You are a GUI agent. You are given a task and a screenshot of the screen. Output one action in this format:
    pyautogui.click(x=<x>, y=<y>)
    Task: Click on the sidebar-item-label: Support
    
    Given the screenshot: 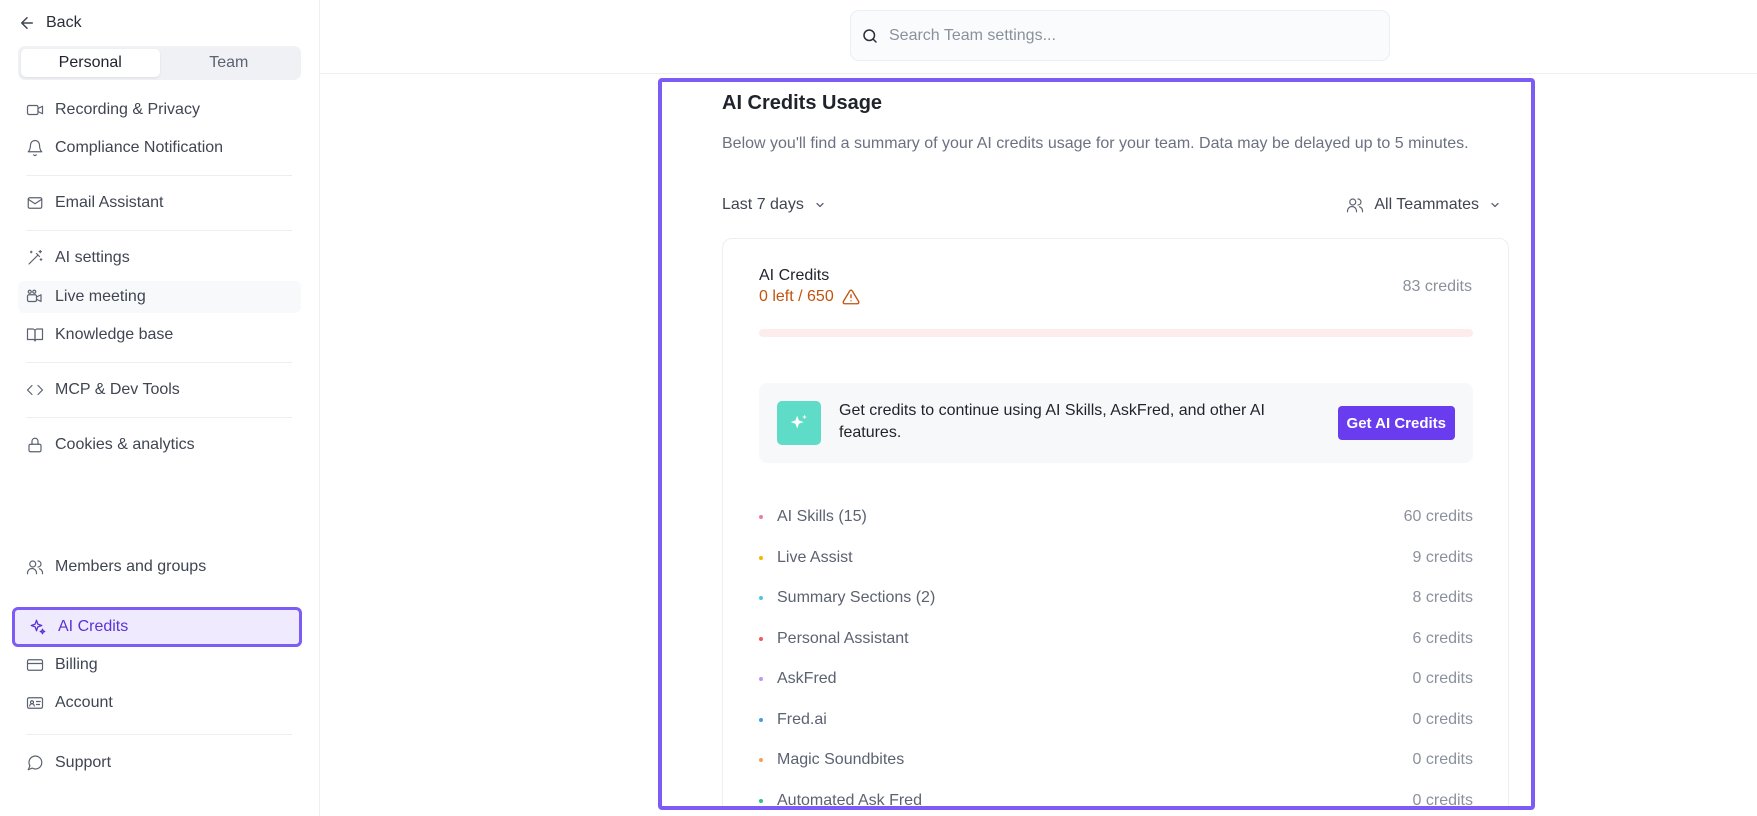 What is the action you would take?
    pyautogui.click(x=83, y=762)
    